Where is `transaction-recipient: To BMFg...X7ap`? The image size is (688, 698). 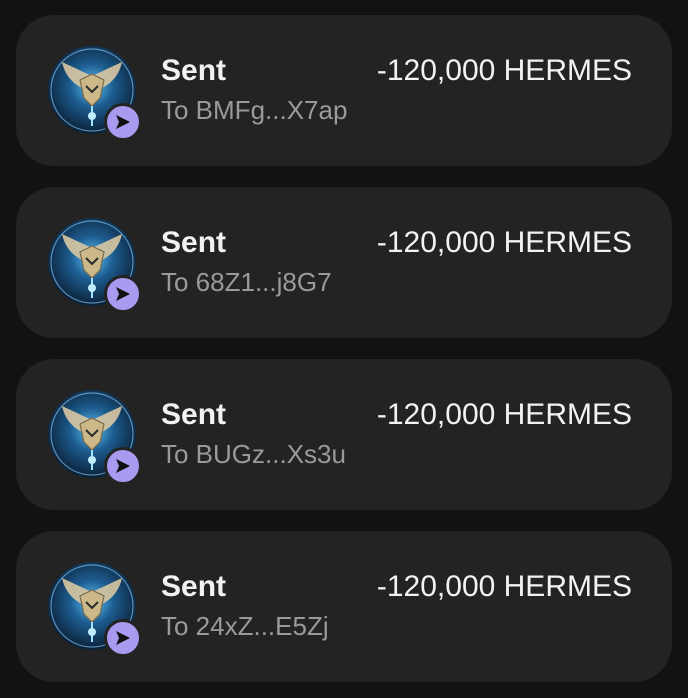
transaction-recipient: To BMFg...X7ap is located at coordinates (254, 110).